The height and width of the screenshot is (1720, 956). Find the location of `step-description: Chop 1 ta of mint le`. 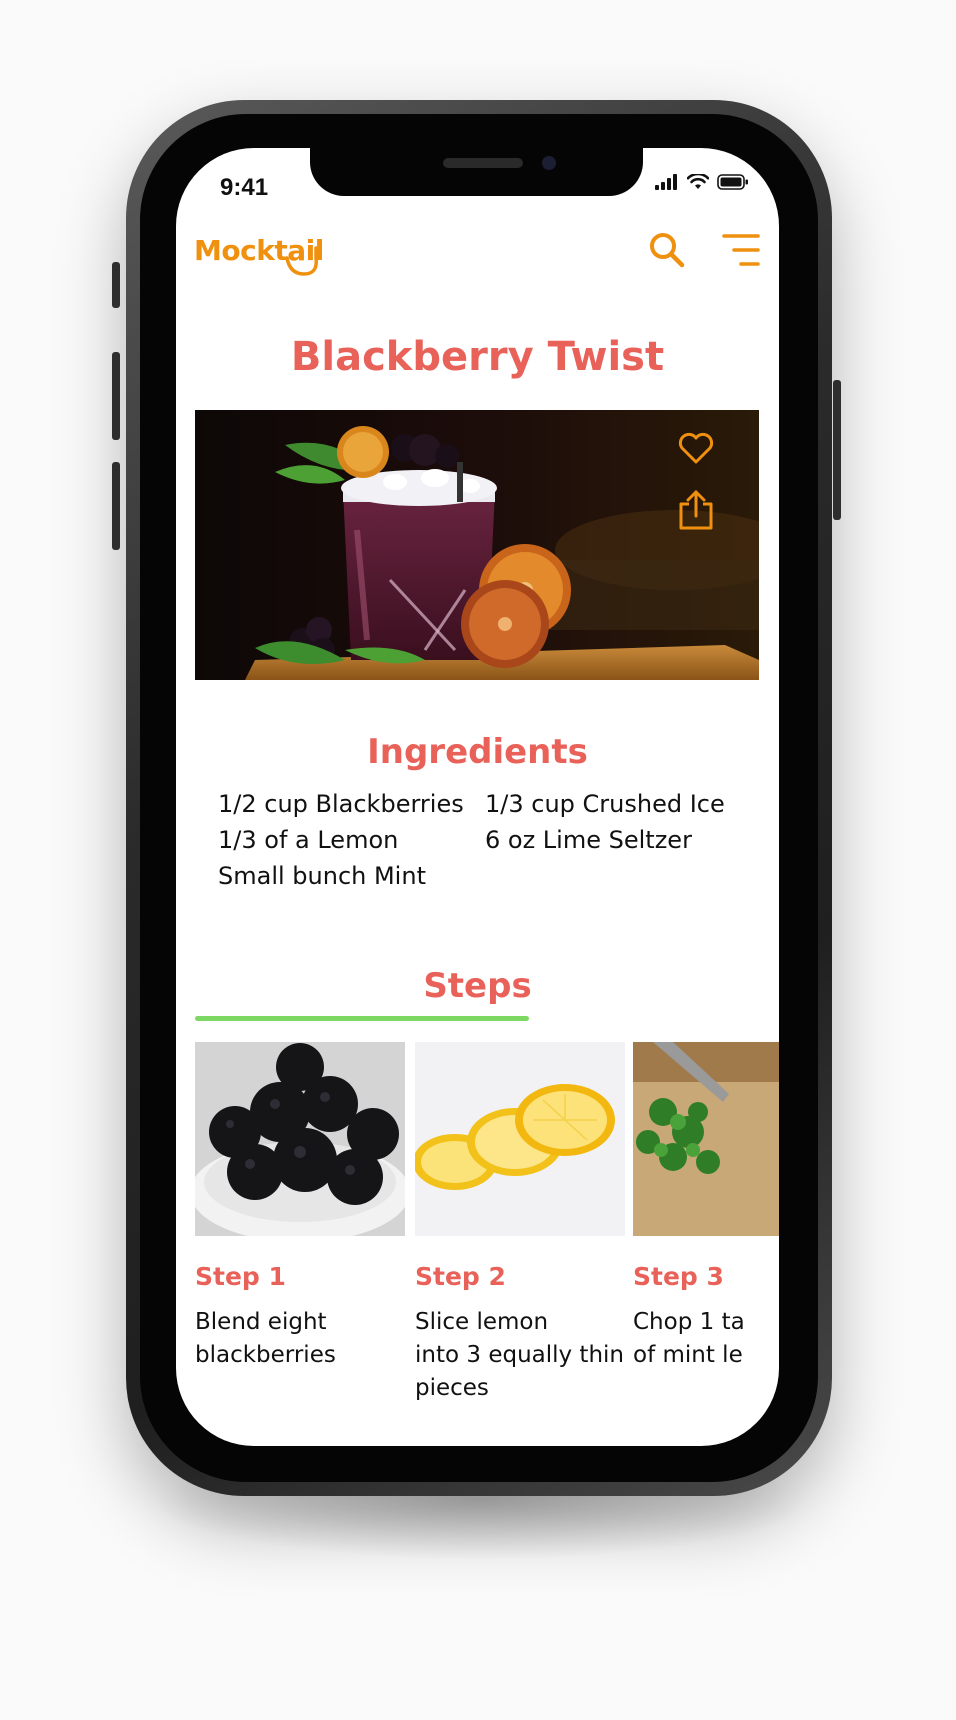

step-description: Chop 1 ta of mint le is located at coordinates (706, 1339).